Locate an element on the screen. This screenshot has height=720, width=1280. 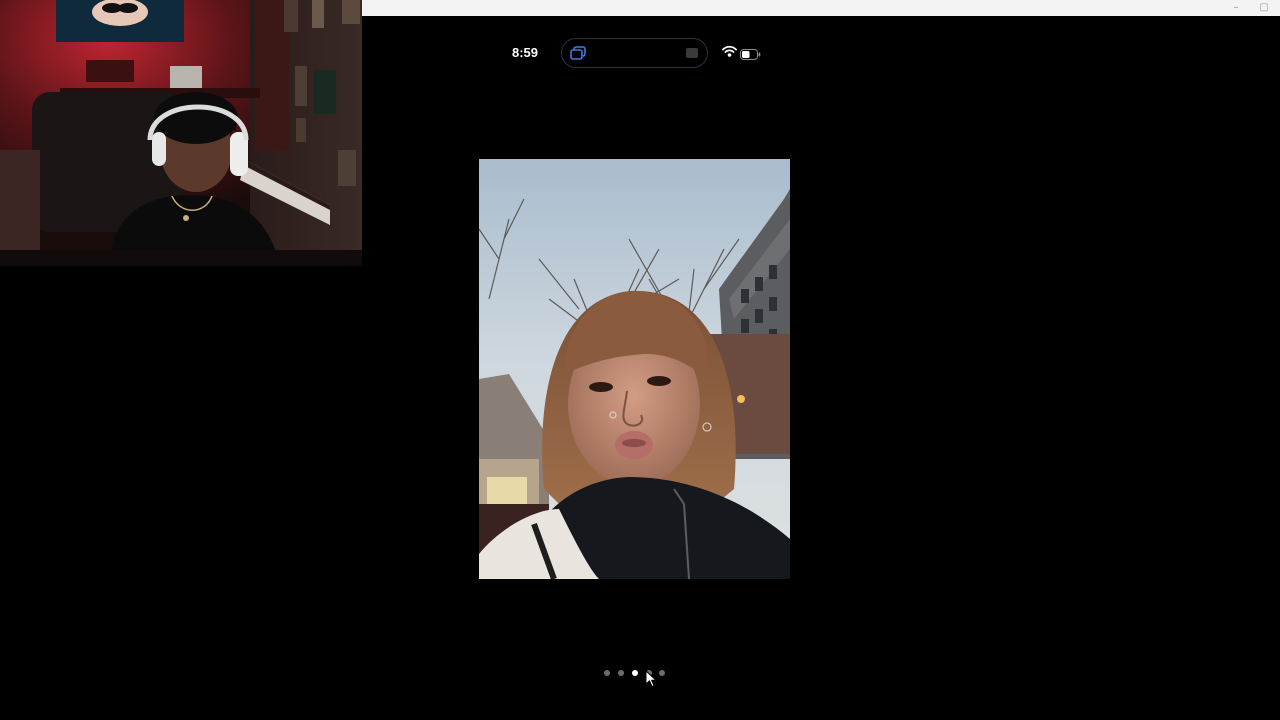
selfie-image is located at coordinates (634, 369).